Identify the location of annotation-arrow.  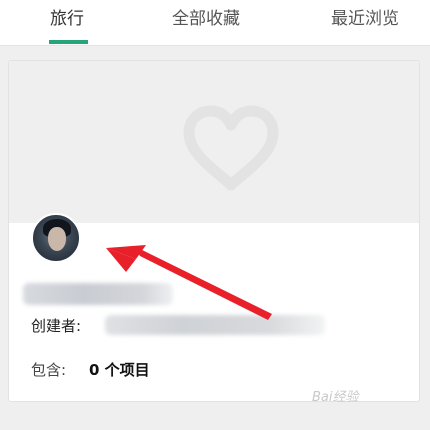
(189, 282).